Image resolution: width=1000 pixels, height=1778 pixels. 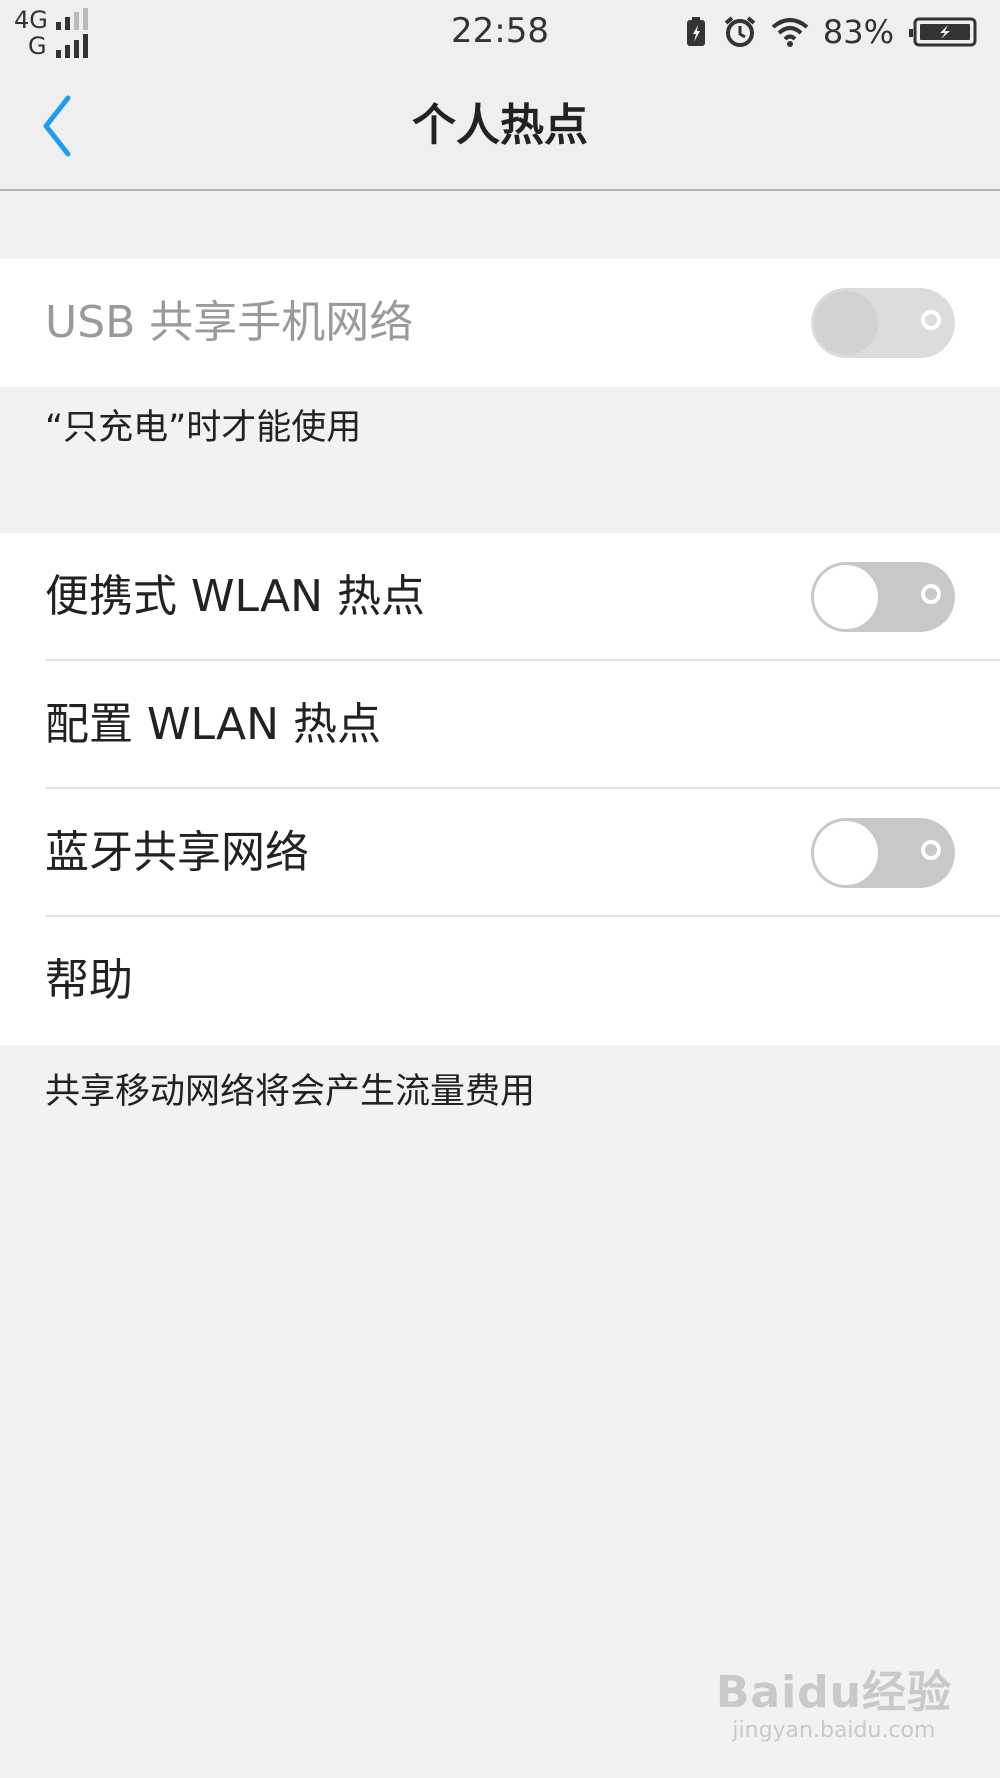 What do you see at coordinates (177, 852) in the screenshot?
I see `bluetooth-tethering-label: 蓝牙共享网络` at bounding box center [177, 852].